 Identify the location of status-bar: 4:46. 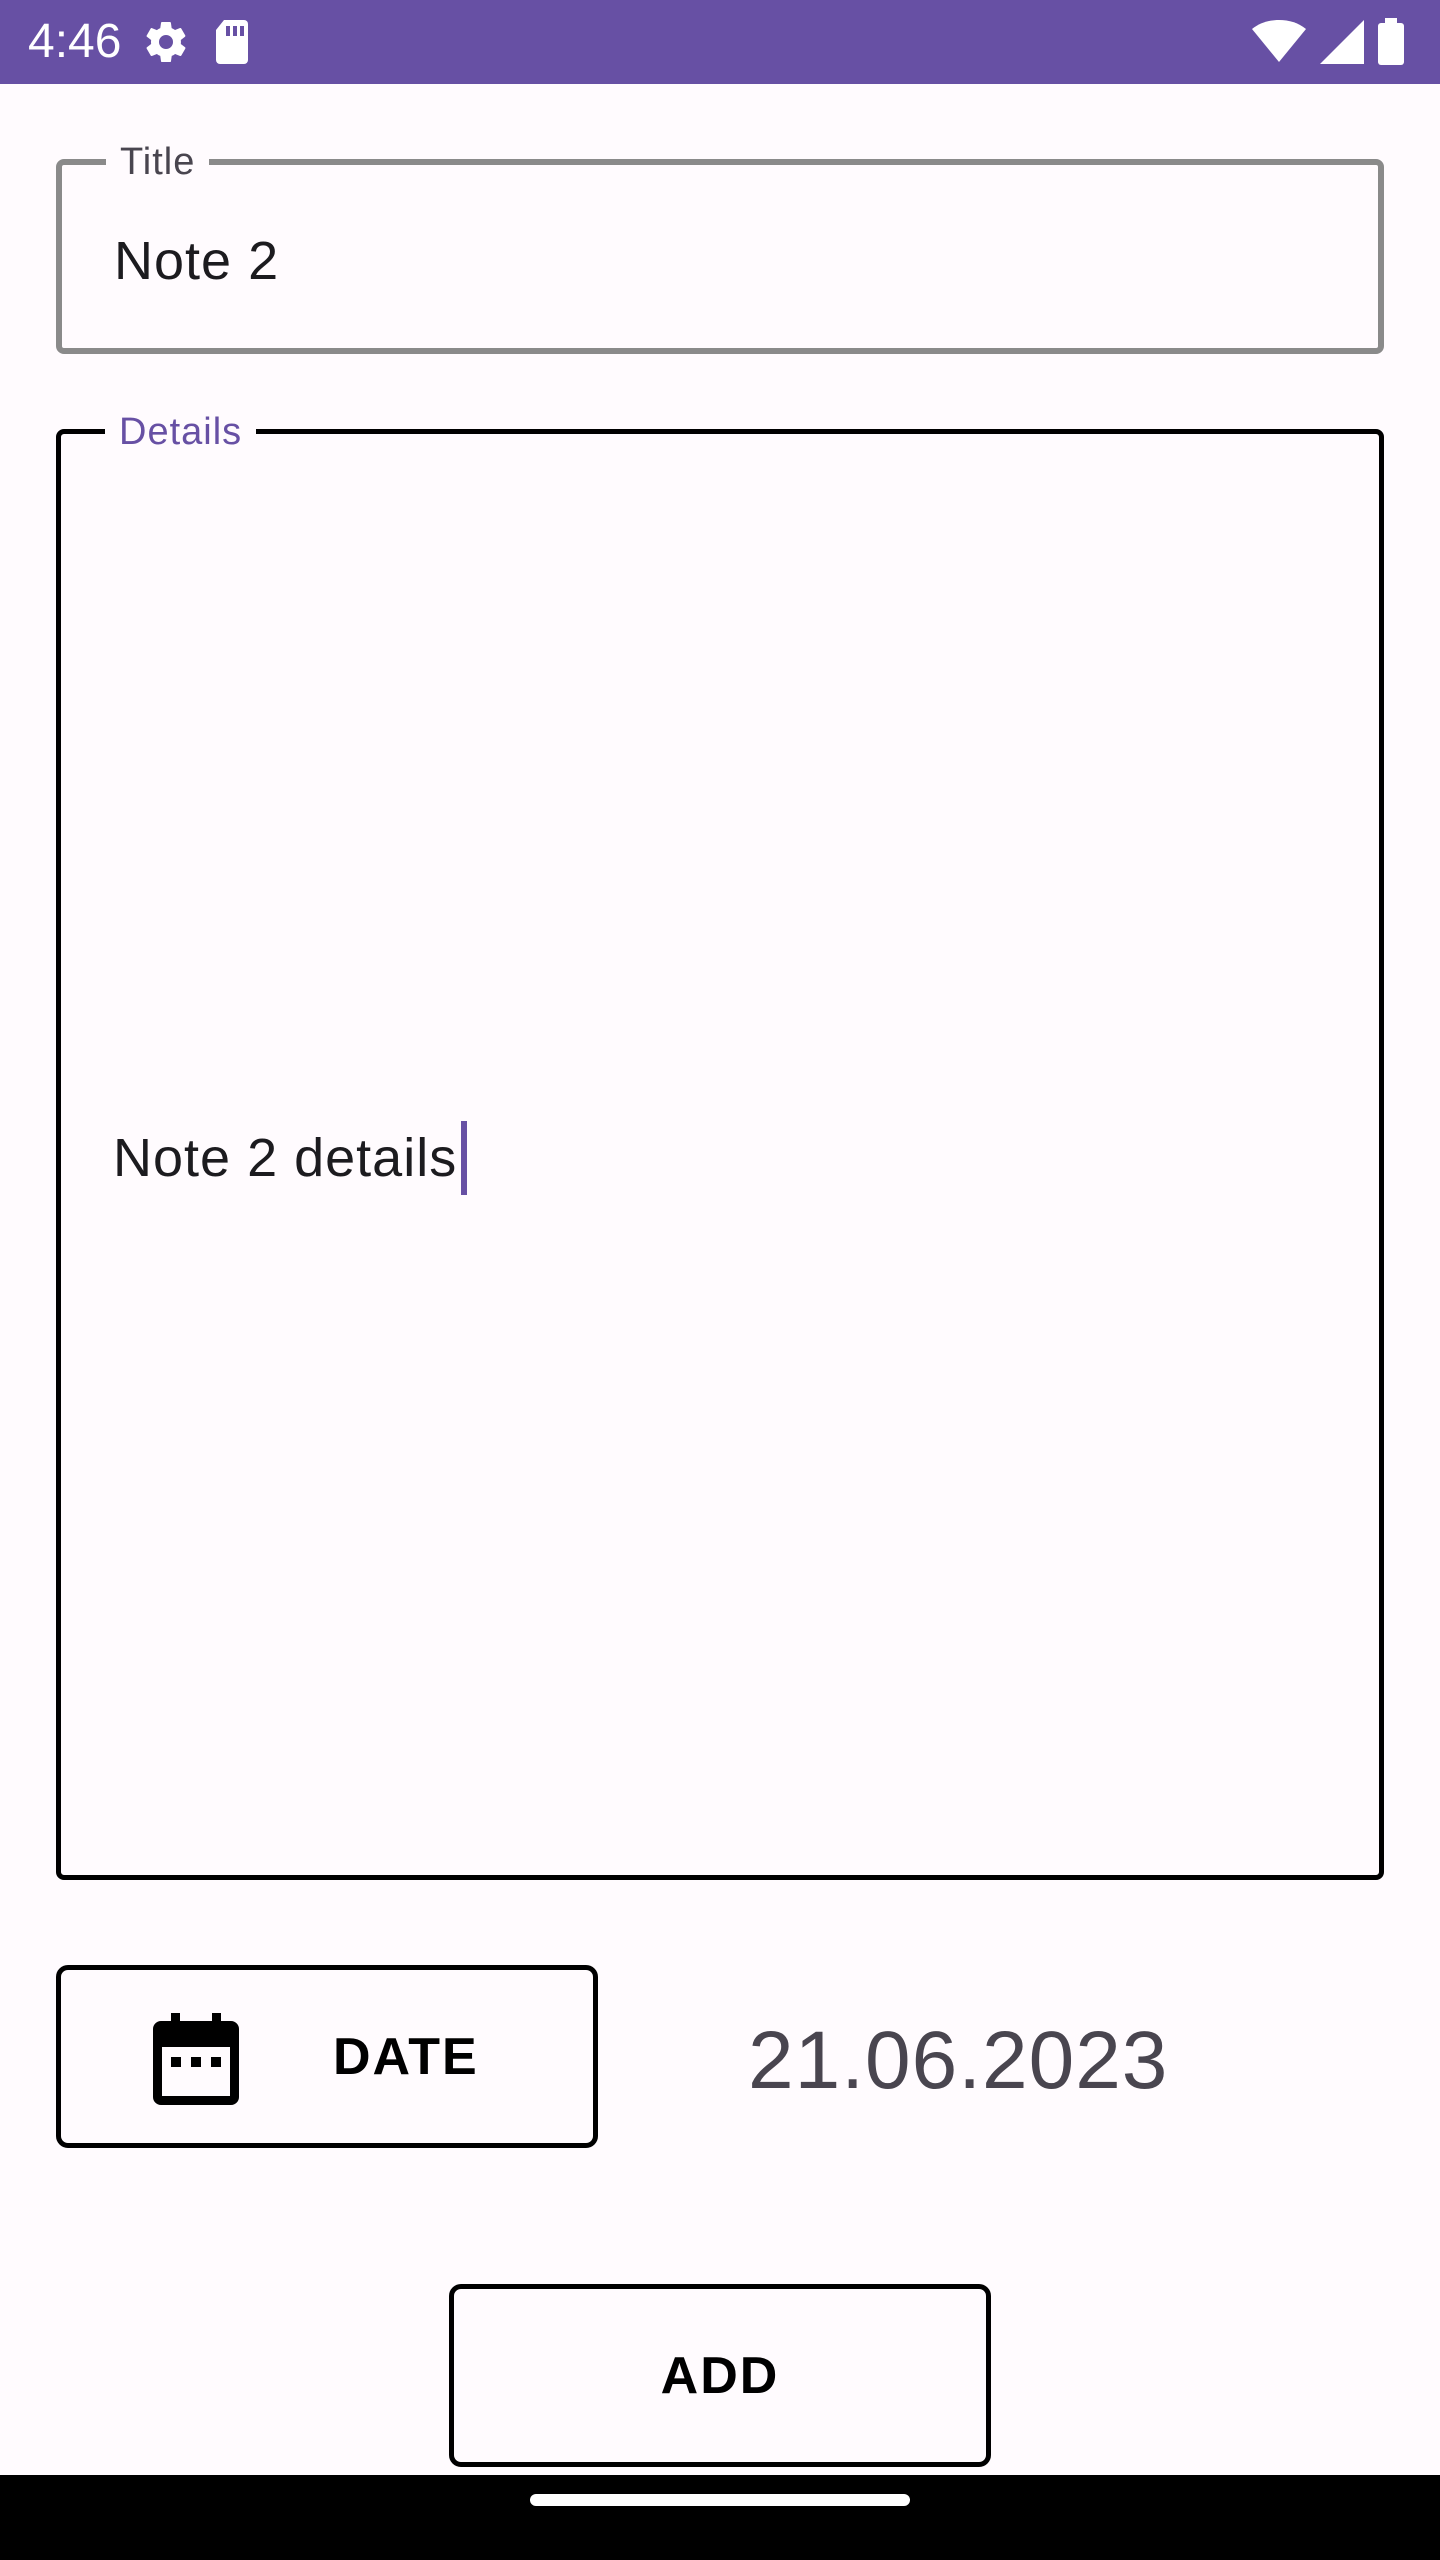
(720, 42).